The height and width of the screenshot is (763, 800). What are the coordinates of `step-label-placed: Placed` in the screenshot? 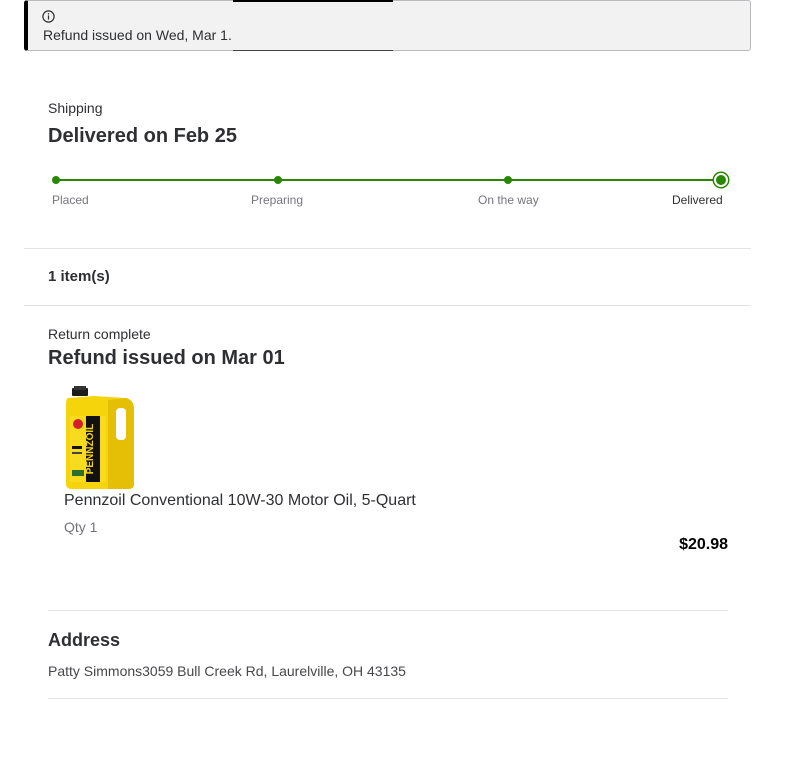 It's located at (70, 200).